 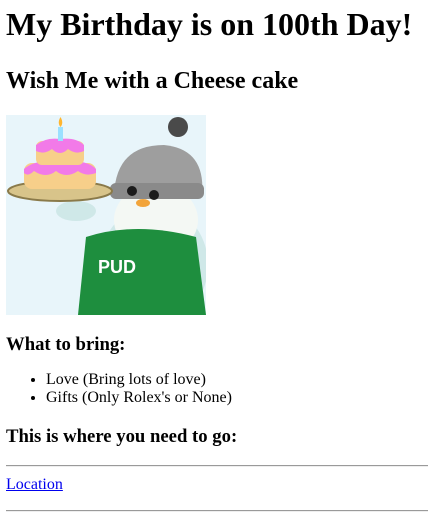 I want to click on go-heading: This is where you need to go:, so click(x=122, y=436).